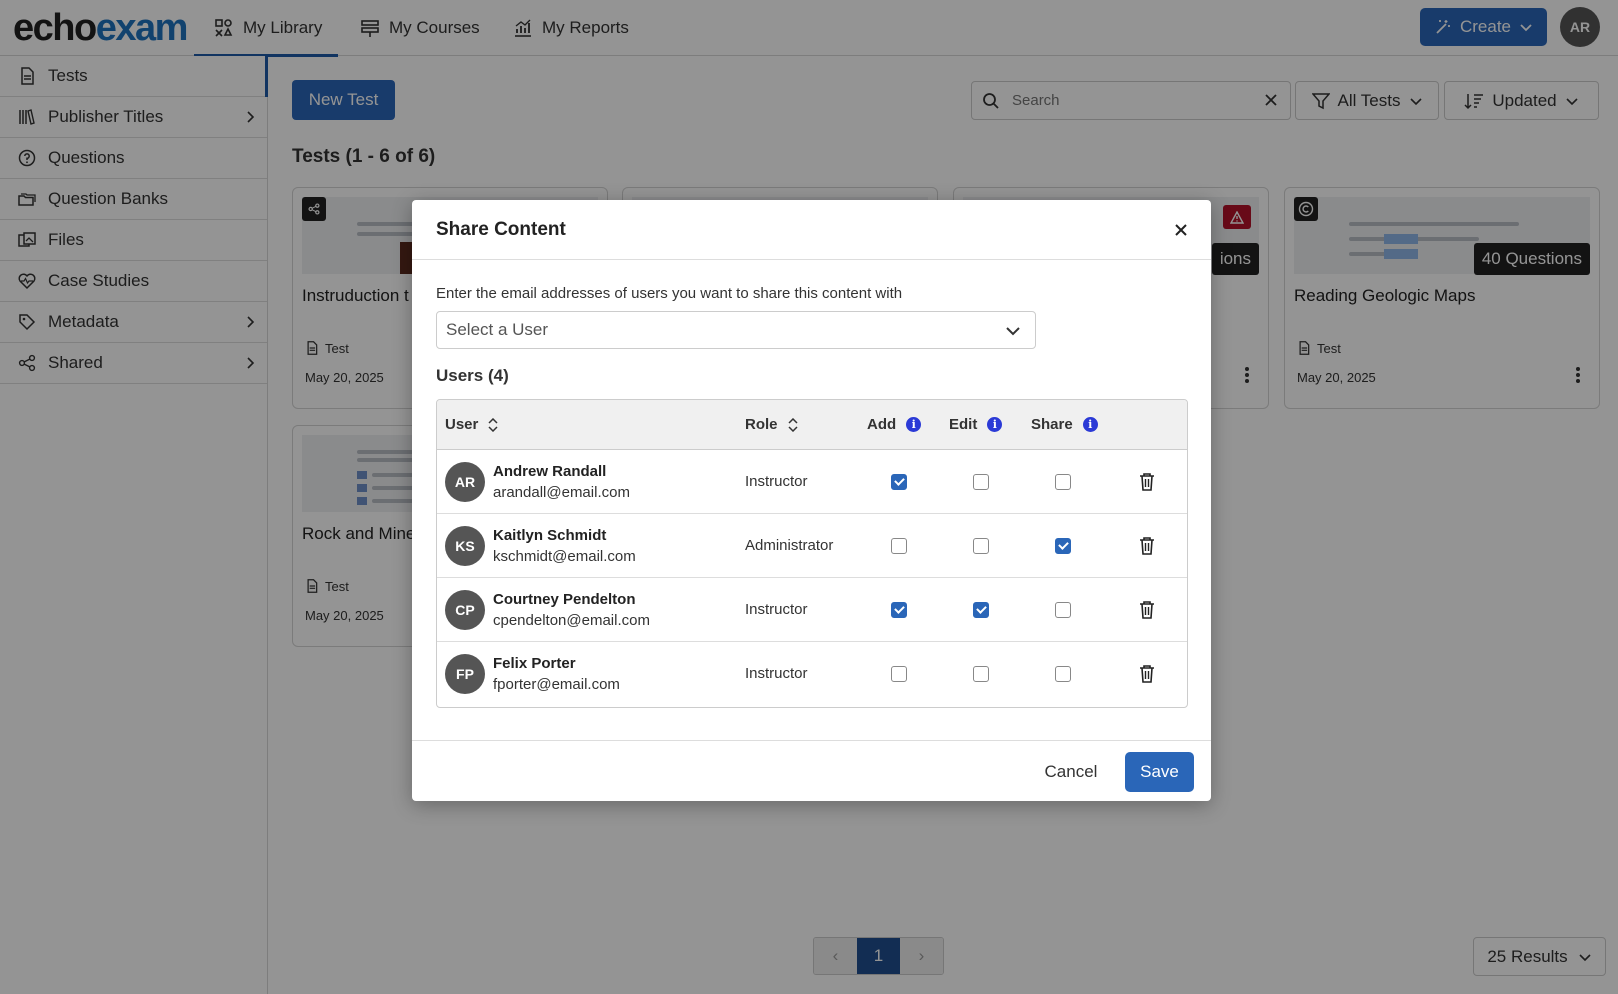 The image size is (1618, 994). What do you see at coordinates (497, 329) in the screenshot?
I see `select-placeholder: Select a User` at bounding box center [497, 329].